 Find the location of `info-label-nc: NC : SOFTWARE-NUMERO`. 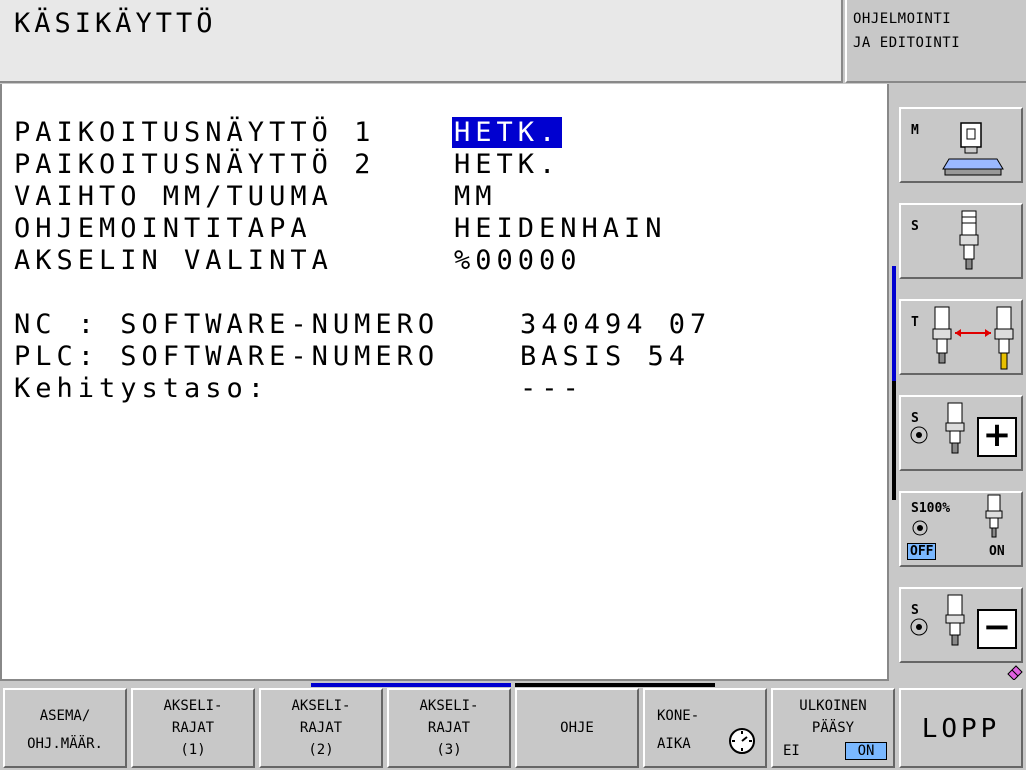

info-label-nc: NC : SOFTWARE-NUMERO is located at coordinates (227, 324).